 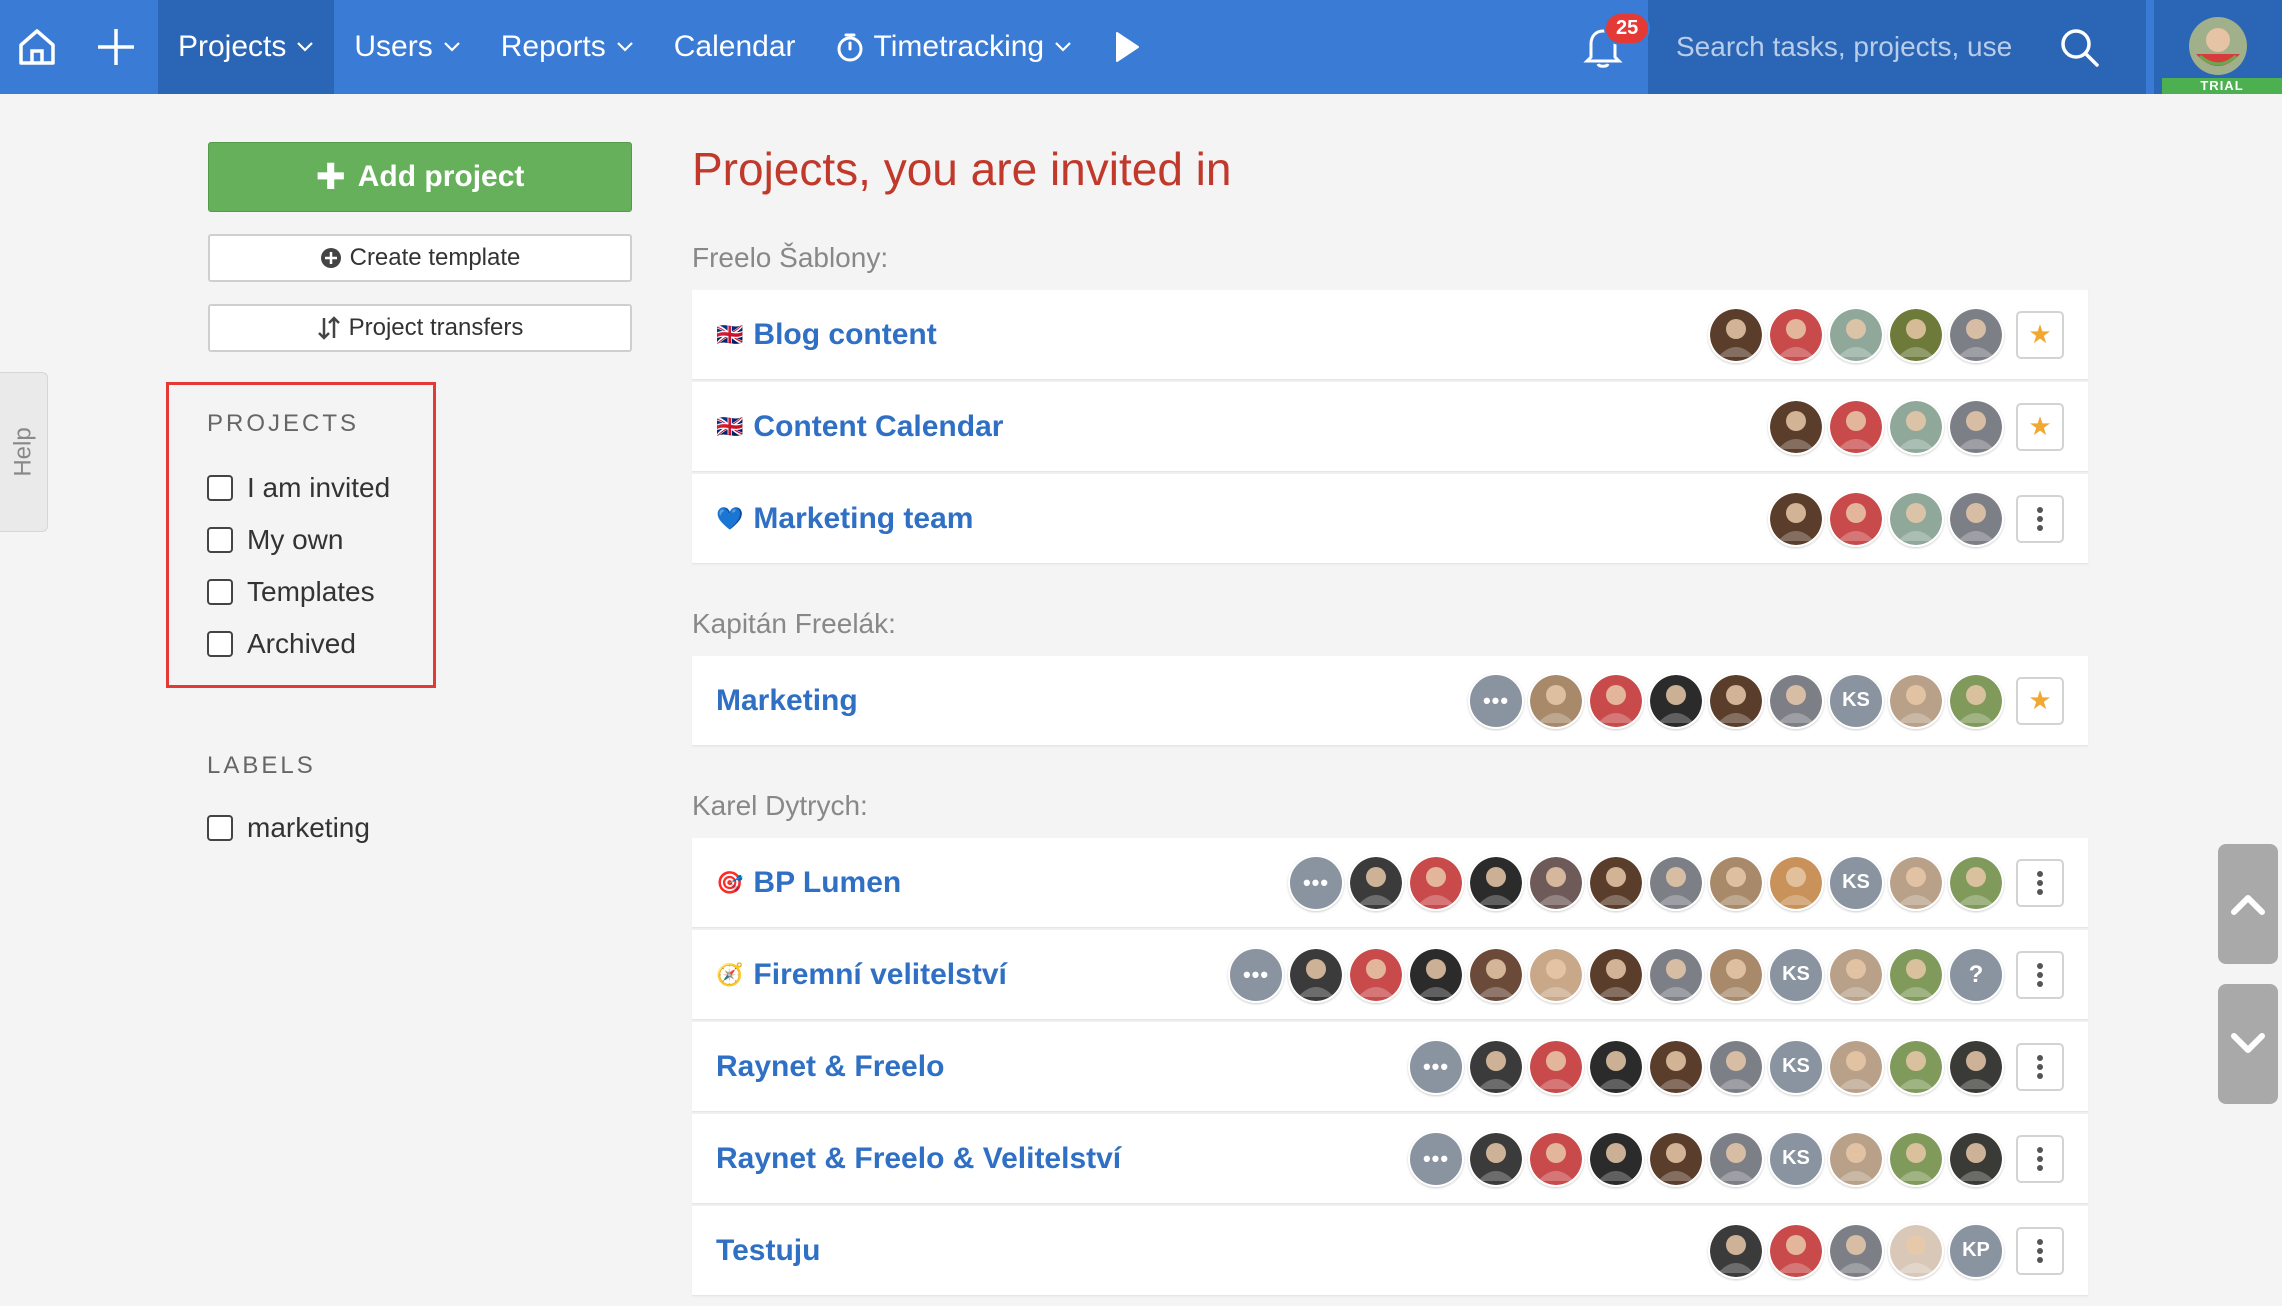 What do you see at coordinates (1390, 519) in the screenshot?
I see `project-row: 💙 Marketing team` at bounding box center [1390, 519].